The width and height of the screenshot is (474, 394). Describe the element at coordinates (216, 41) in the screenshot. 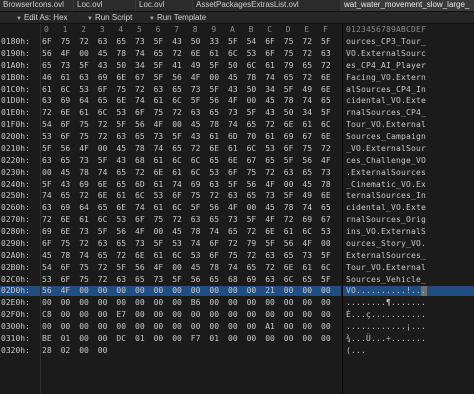

I see `hex-byte: 33` at that location.